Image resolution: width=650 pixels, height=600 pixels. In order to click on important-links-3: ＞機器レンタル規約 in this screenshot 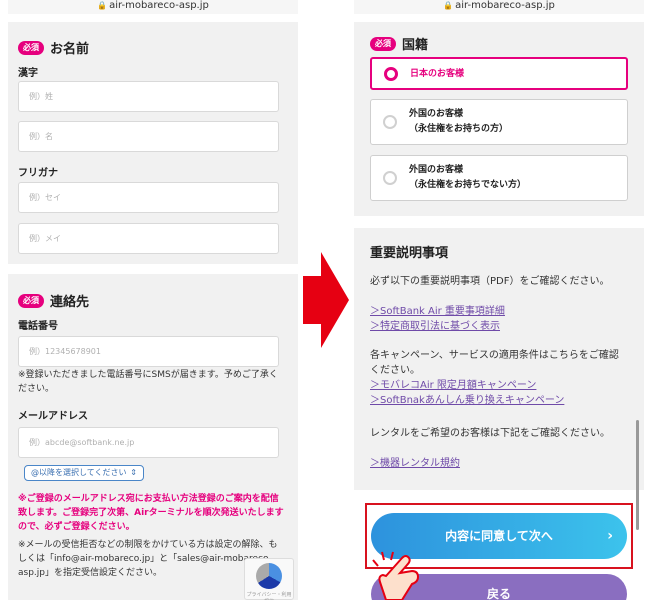, I will do `click(499, 463)`.